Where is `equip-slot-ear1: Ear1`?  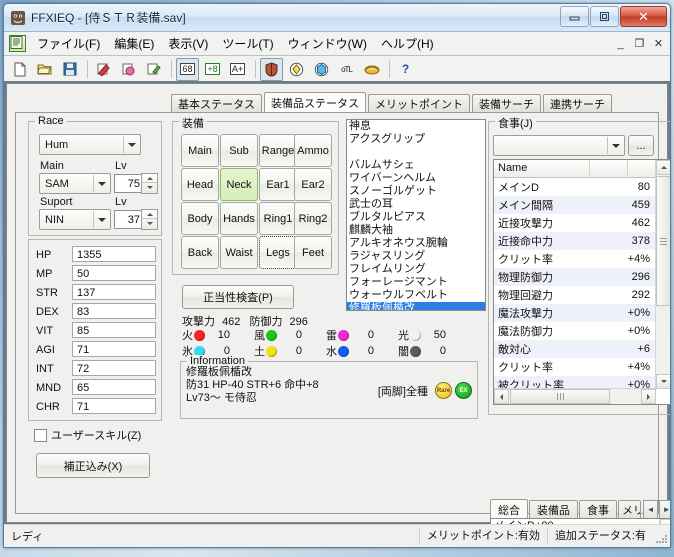
equip-slot-ear1: Ear1 is located at coordinates (278, 184).